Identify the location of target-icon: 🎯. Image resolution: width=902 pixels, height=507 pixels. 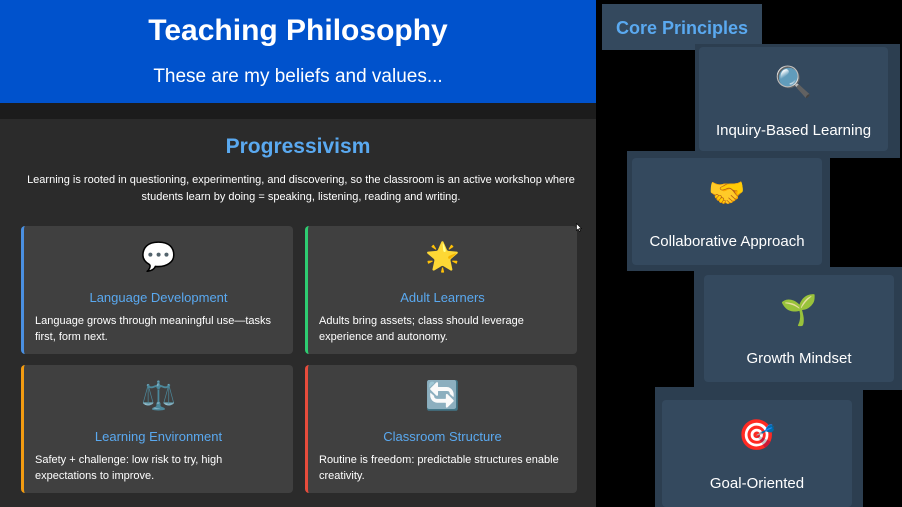
(757, 435).